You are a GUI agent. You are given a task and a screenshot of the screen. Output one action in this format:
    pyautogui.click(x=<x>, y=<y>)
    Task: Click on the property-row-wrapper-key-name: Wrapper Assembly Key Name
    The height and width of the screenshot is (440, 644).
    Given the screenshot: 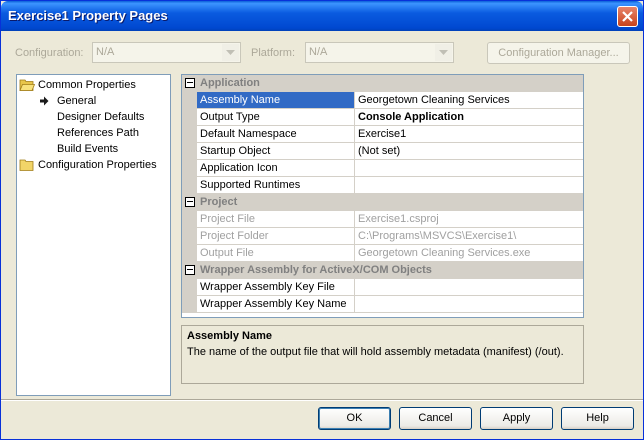 What is the action you would take?
    pyautogui.click(x=382, y=304)
    